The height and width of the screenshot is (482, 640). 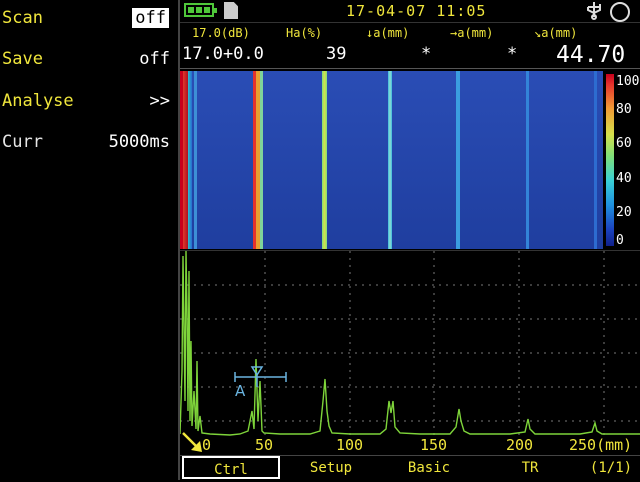 What do you see at coordinates (207, 445) in the screenshot?
I see `x-axis-tick: 0` at bounding box center [207, 445].